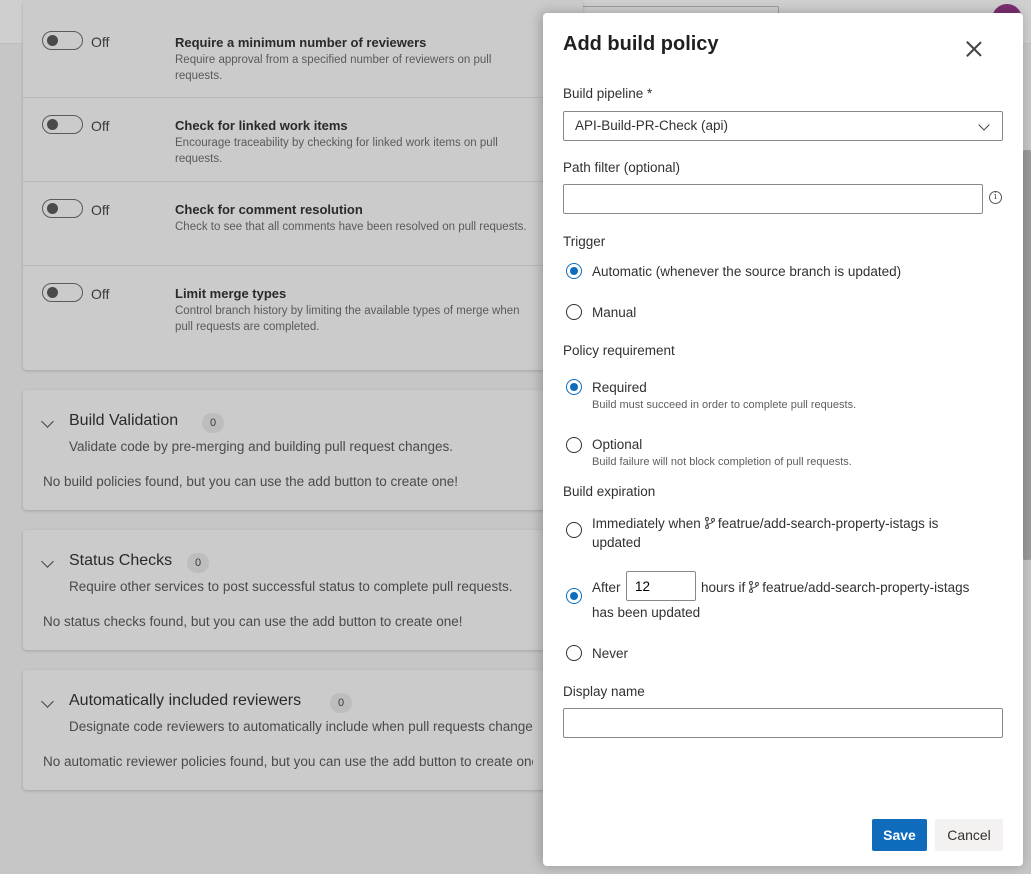 This screenshot has width=1031, height=874. I want to click on hours-input, so click(661, 586).